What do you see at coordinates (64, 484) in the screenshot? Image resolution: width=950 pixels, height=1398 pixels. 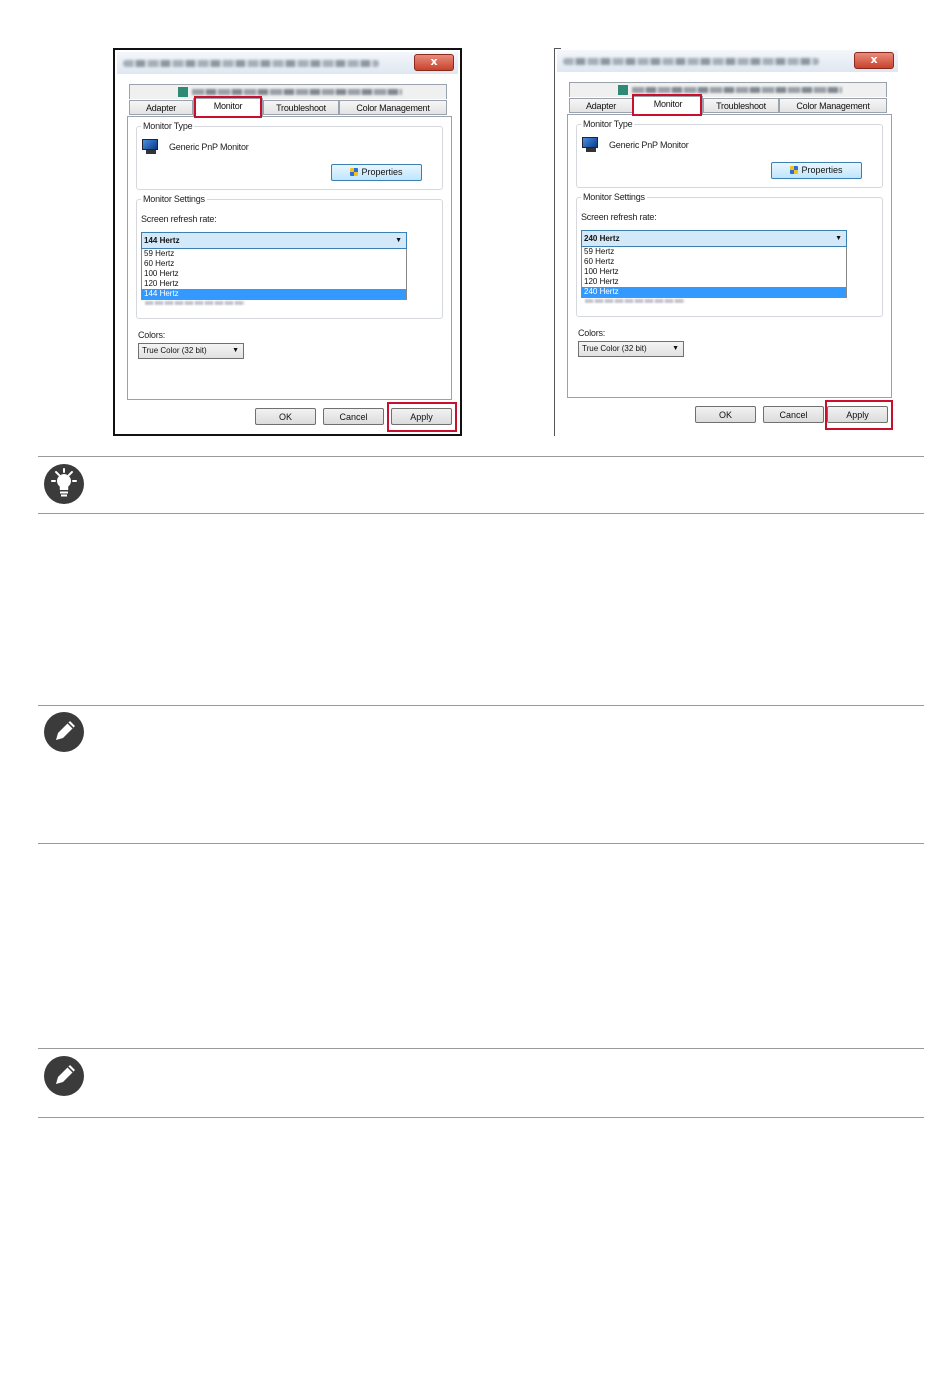 I see `lightbulb-icon` at bounding box center [64, 484].